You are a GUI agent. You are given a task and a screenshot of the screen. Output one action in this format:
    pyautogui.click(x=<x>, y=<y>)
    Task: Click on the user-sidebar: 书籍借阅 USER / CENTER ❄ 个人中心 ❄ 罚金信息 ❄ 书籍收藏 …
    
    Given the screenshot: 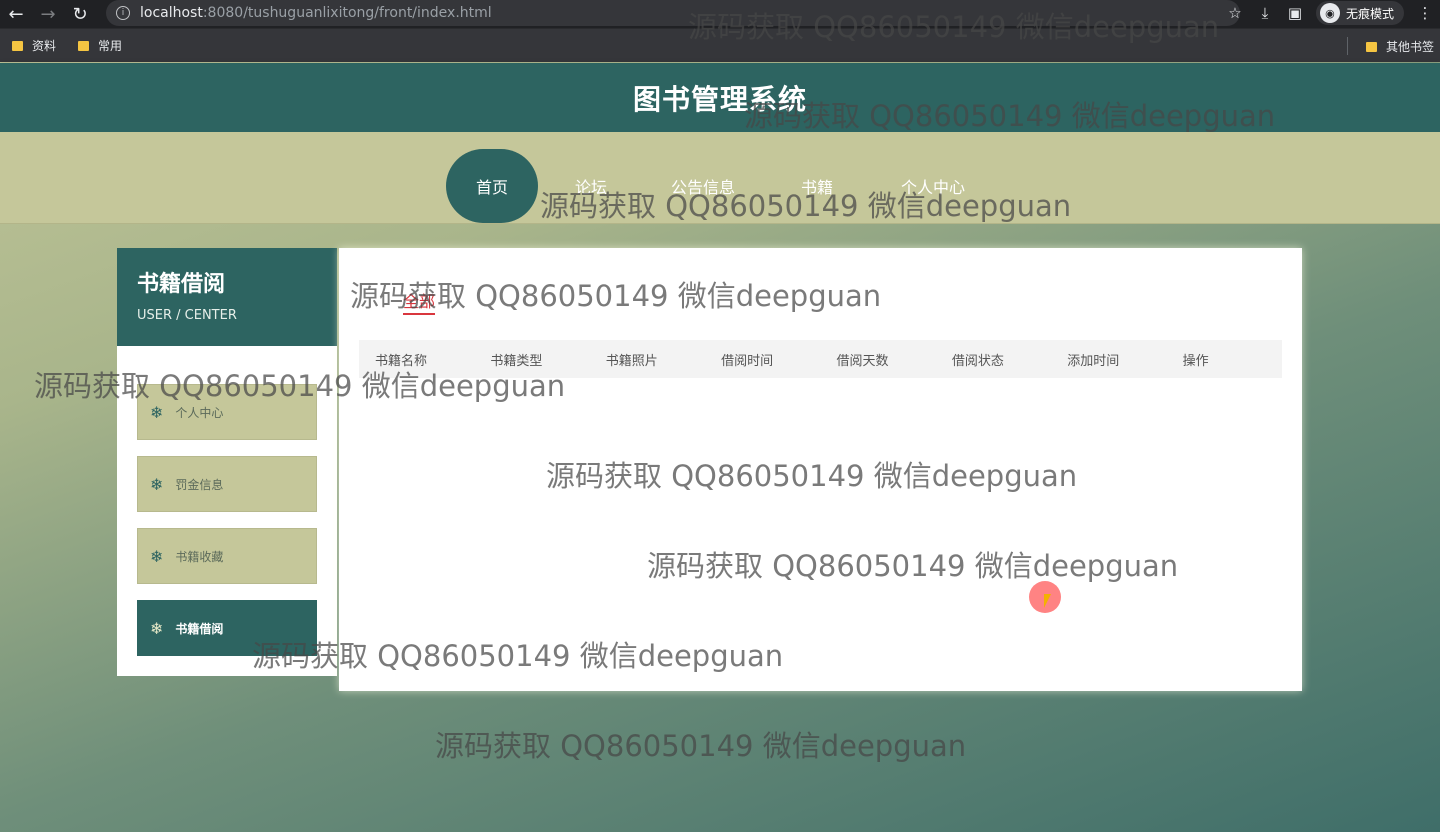 What is the action you would take?
    pyautogui.click(x=227, y=462)
    